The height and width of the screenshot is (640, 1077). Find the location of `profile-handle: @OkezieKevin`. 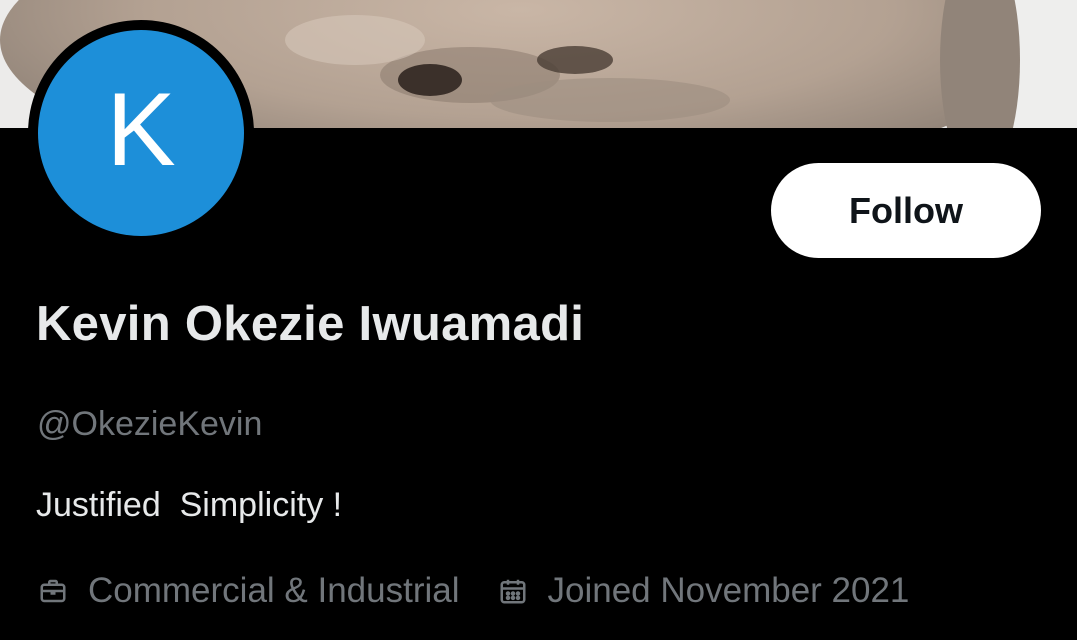

profile-handle: @OkezieKevin is located at coordinates (150, 424).